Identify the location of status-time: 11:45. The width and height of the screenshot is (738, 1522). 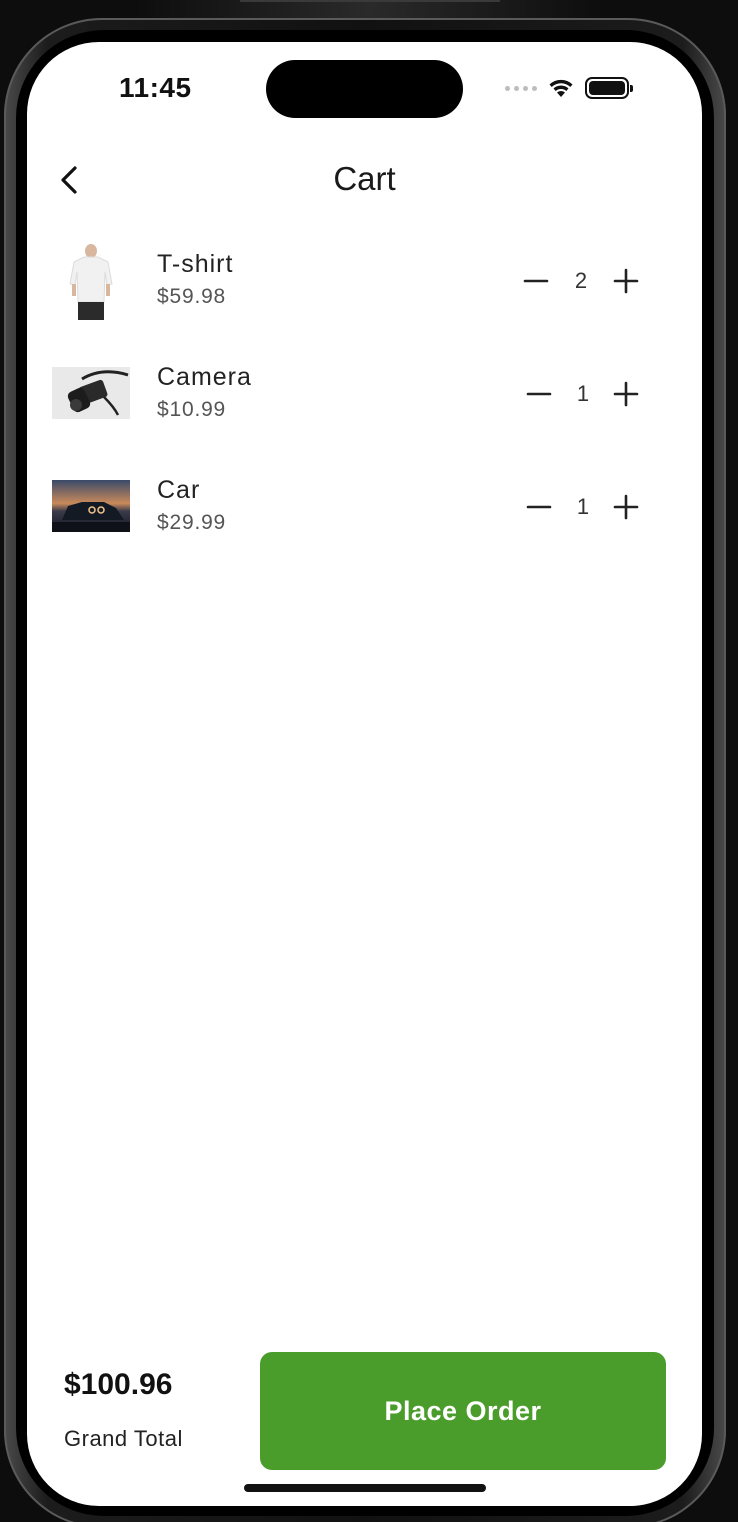
(155, 87).